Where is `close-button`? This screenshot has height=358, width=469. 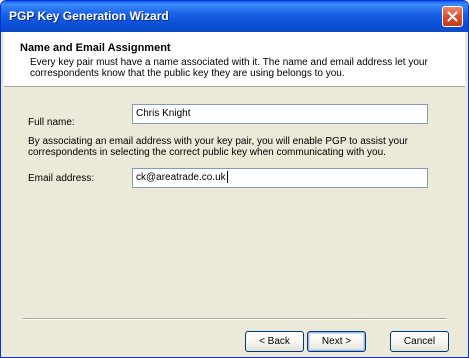 close-button is located at coordinates (452, 16).